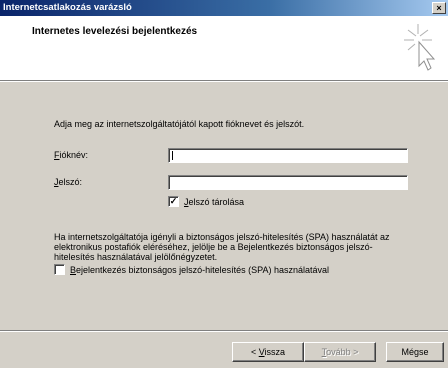 The image size is (448, 368). I want to click on next-button: Tovább >, so click(340, 352).